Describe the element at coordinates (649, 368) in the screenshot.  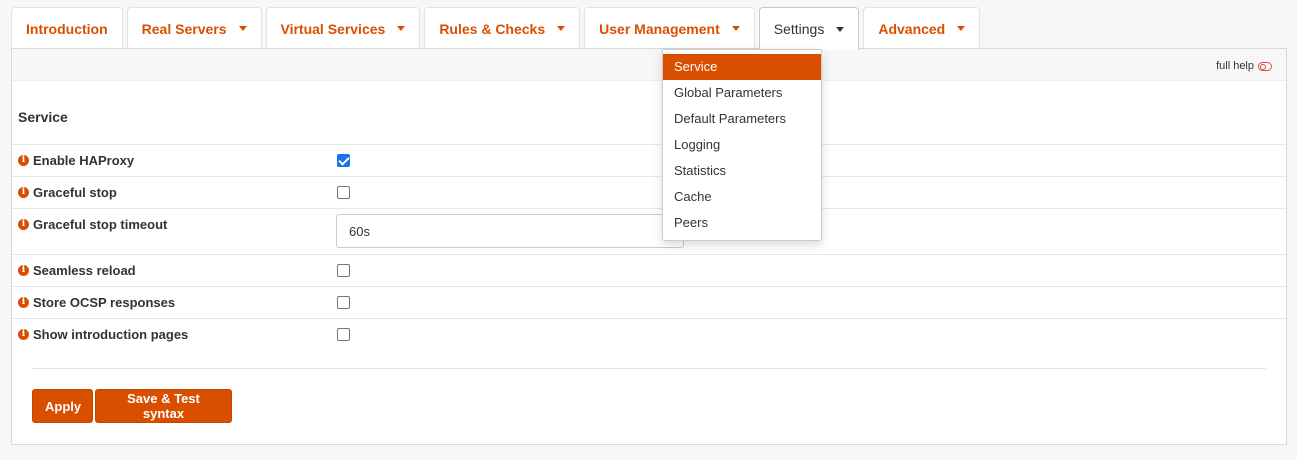
I see `divider` at that location.